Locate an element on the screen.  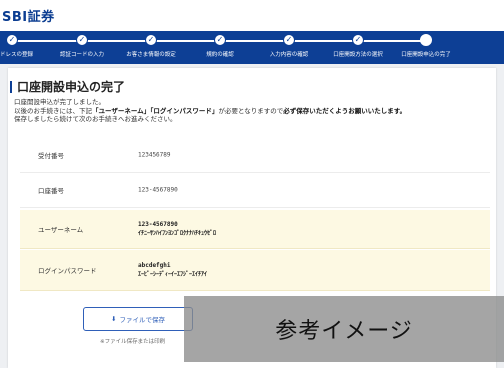
password-value: abcdefghi ｴｰﾋﾞｰｼｰﾃﾞｨｰｲｰｴﾌｼﾞｰｴｲﾁｱｲ is located at coordinates (172, 270).